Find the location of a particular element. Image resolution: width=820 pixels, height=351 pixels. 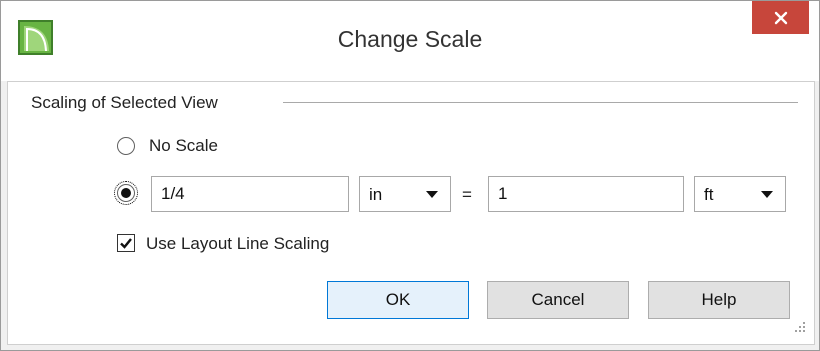

dialog-title: Change Scale is located at coordinates (410, 39).